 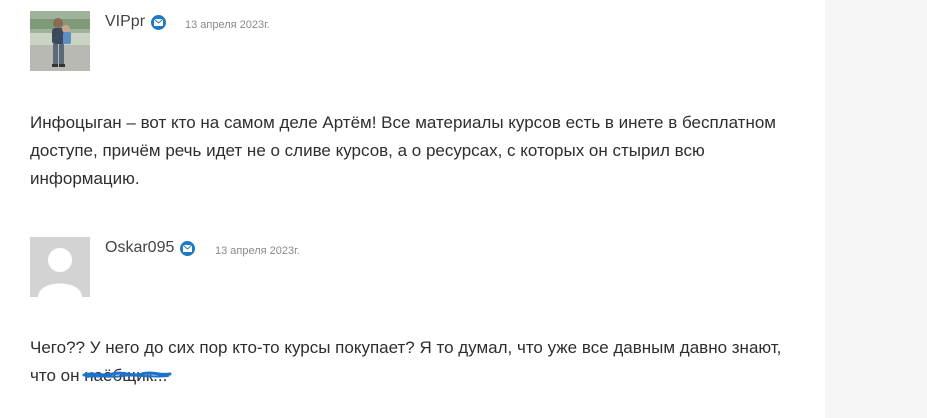 I want to click on user-photo-avatar-icon, so click(x=60, y=41).